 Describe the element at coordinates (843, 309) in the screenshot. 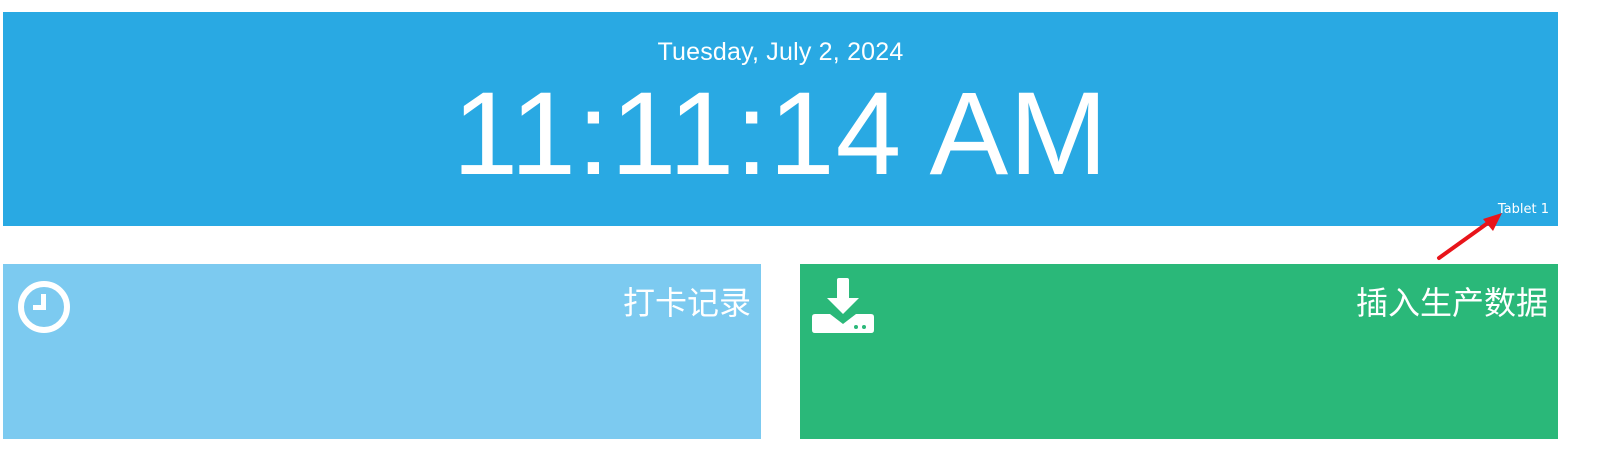

I see `download-icon` at that location.